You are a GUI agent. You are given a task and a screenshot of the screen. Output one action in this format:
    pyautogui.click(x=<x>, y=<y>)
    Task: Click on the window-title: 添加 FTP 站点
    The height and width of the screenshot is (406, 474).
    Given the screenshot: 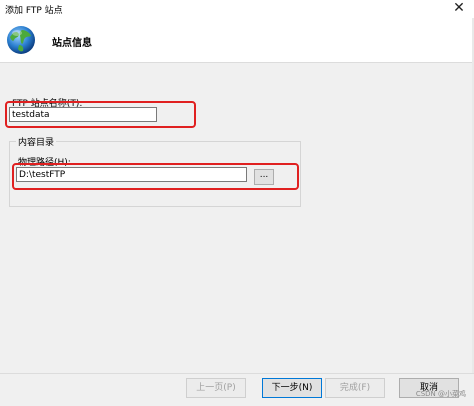 What is the action you would take?
    pyautogui.click(x=34, y=11)
    